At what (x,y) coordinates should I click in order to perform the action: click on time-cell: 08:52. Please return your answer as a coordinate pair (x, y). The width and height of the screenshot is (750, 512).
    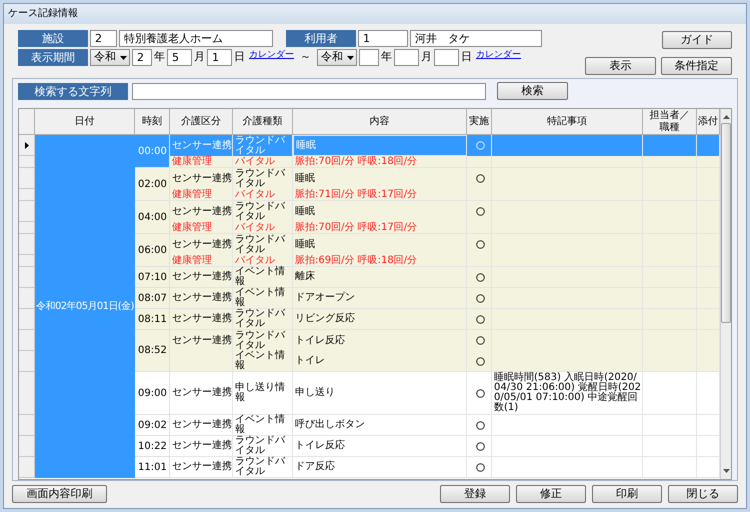
    Looking at the image, I should click on (152, 351).